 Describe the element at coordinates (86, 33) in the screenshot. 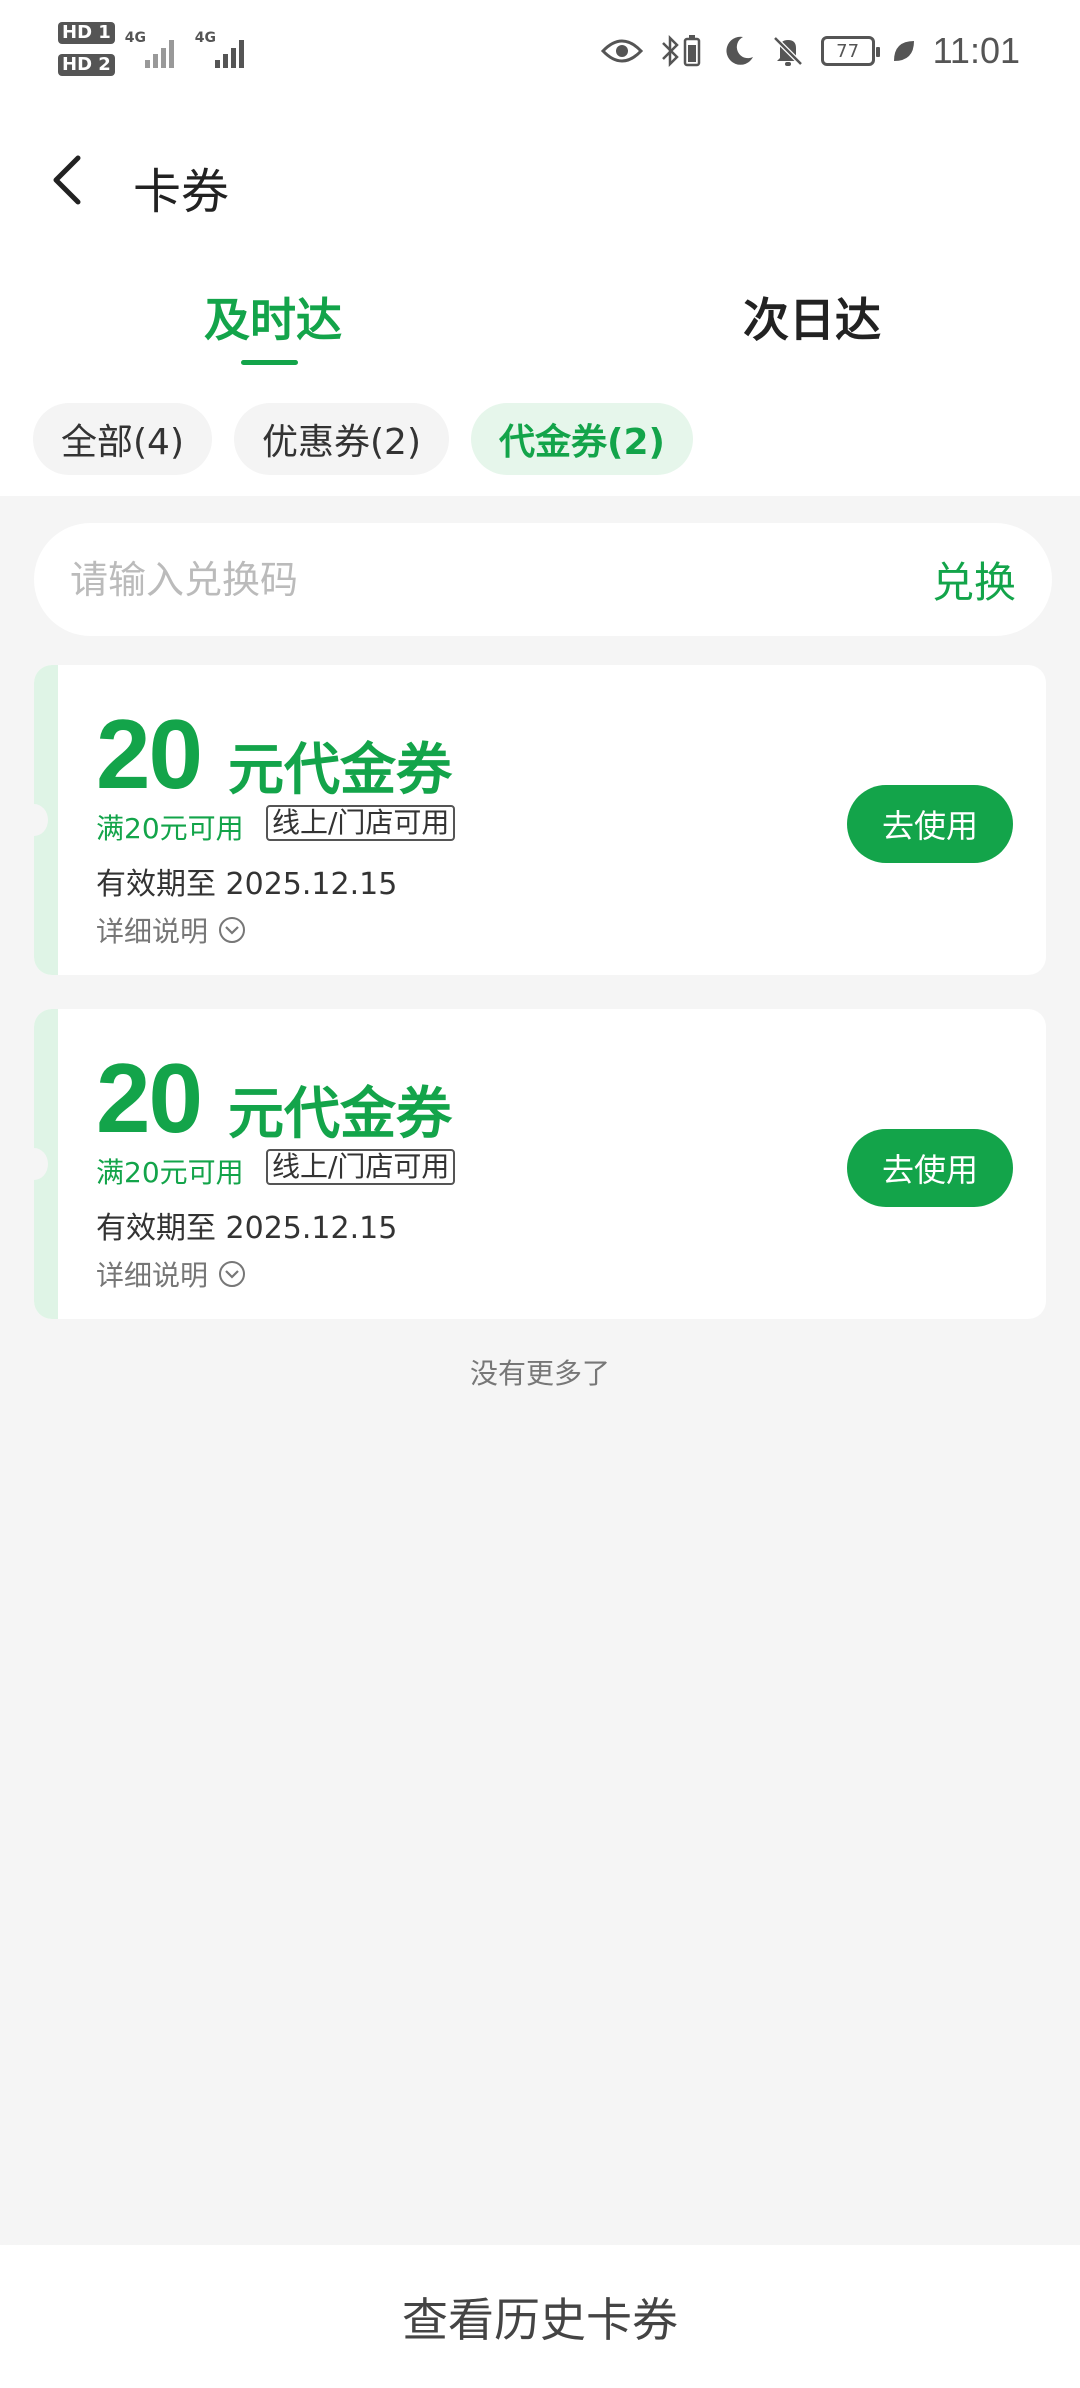

I see `sim1-badge: HD 1` at that location.